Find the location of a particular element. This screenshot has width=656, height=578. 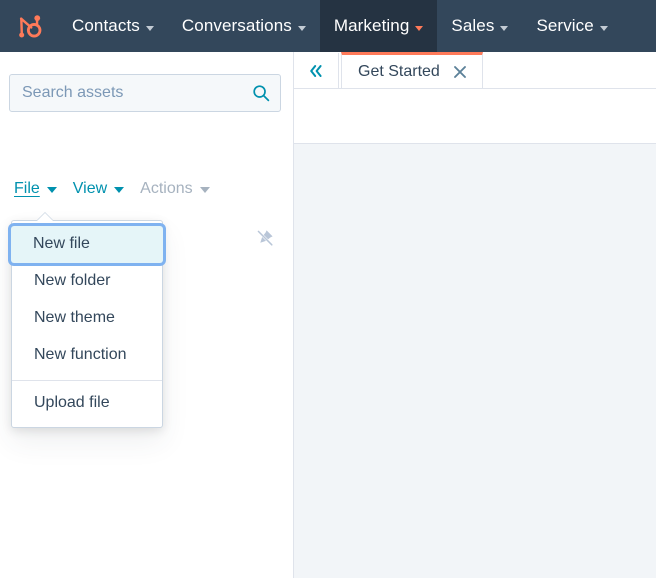

hubspot-sprocket-icon is located at coordinates (30, 26).